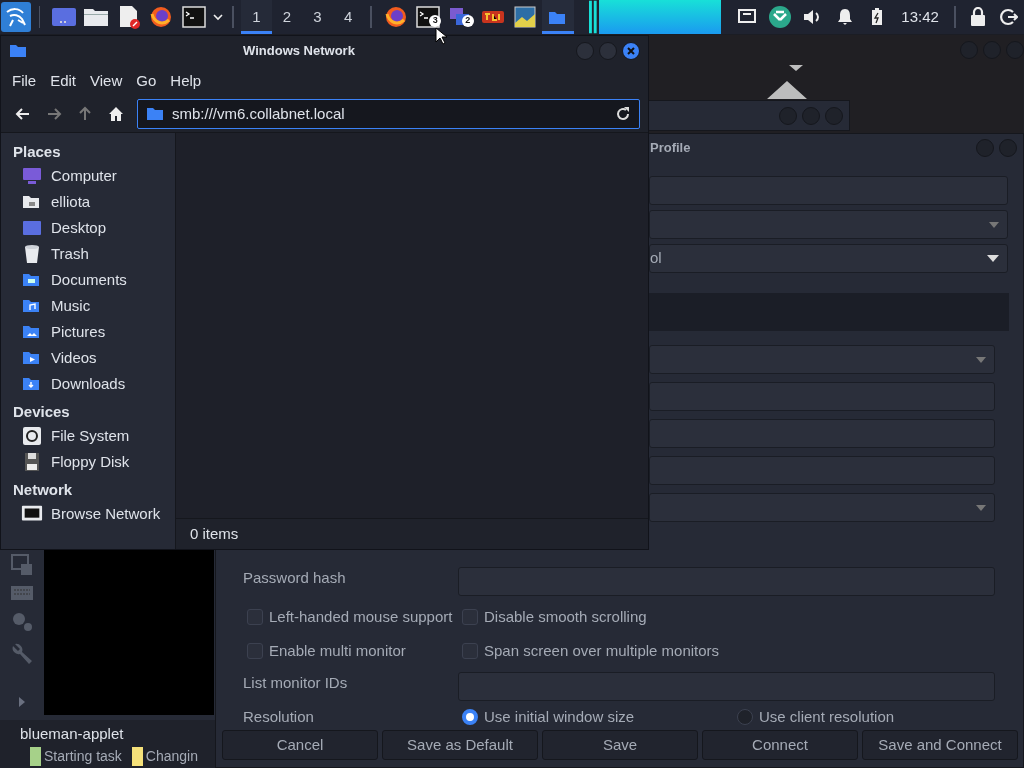 This screenshot has height=768, width=1024. I want to click on trash-icon, so click(32, 254).